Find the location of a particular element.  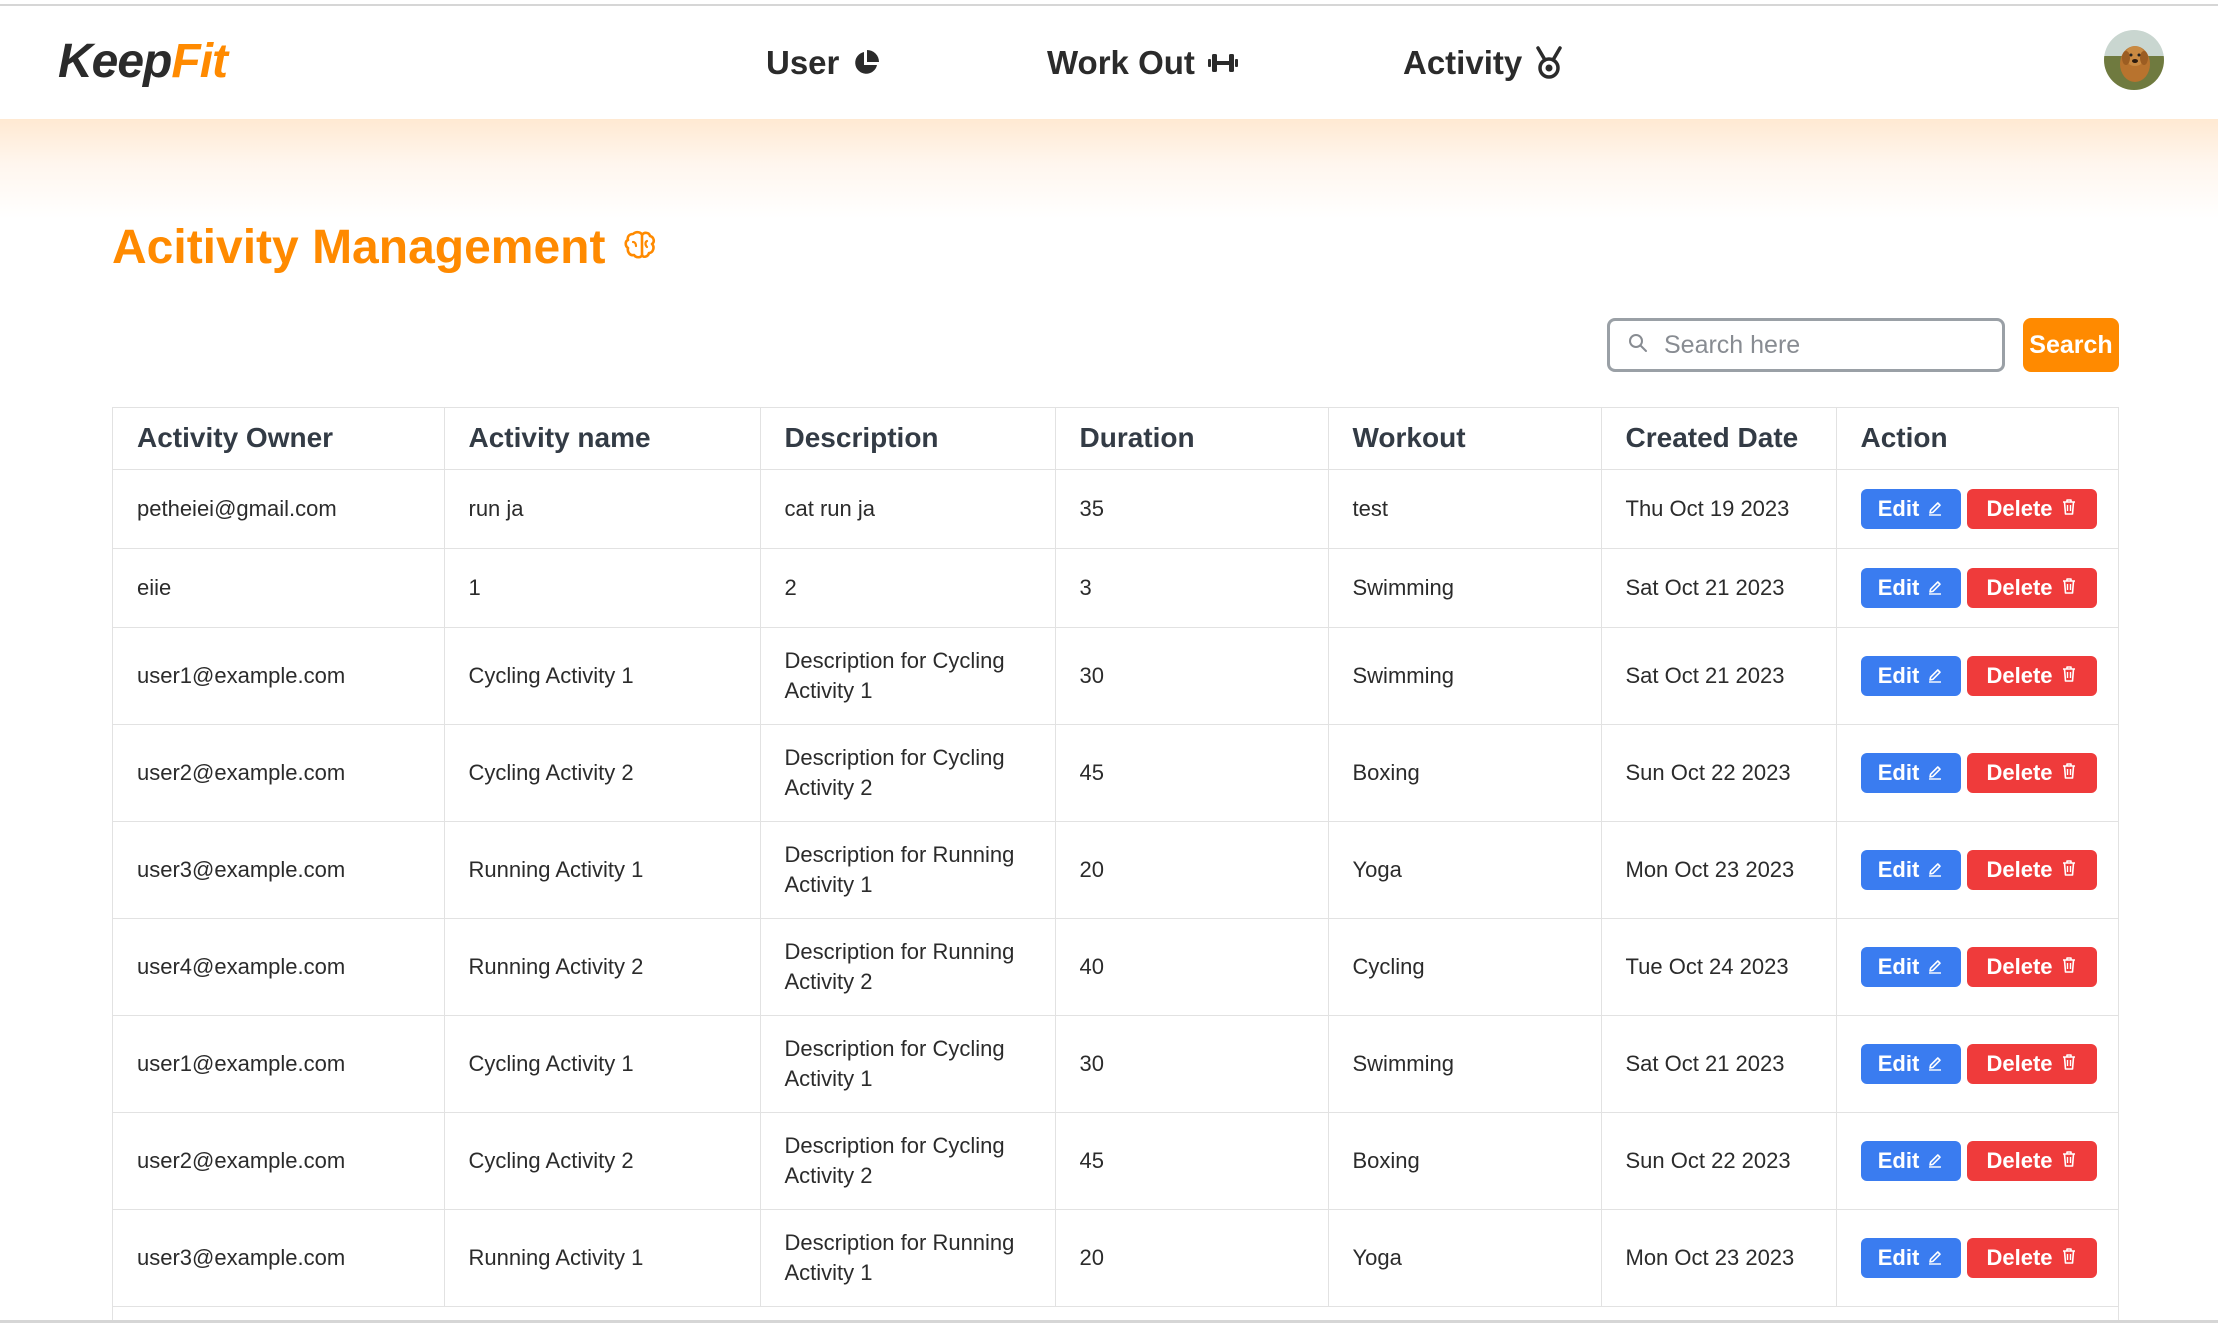

brain-icon is located at coordinates (640, 247).